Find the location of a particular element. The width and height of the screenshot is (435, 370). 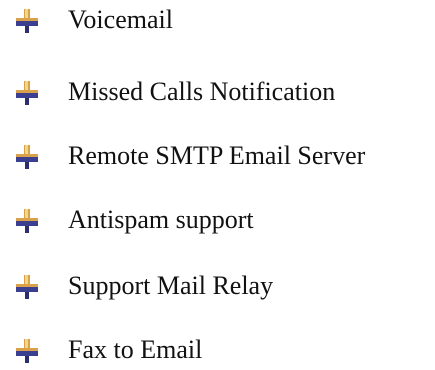

list-item-label: Remote SMTP Email Server is located at coordinates (217, 155).